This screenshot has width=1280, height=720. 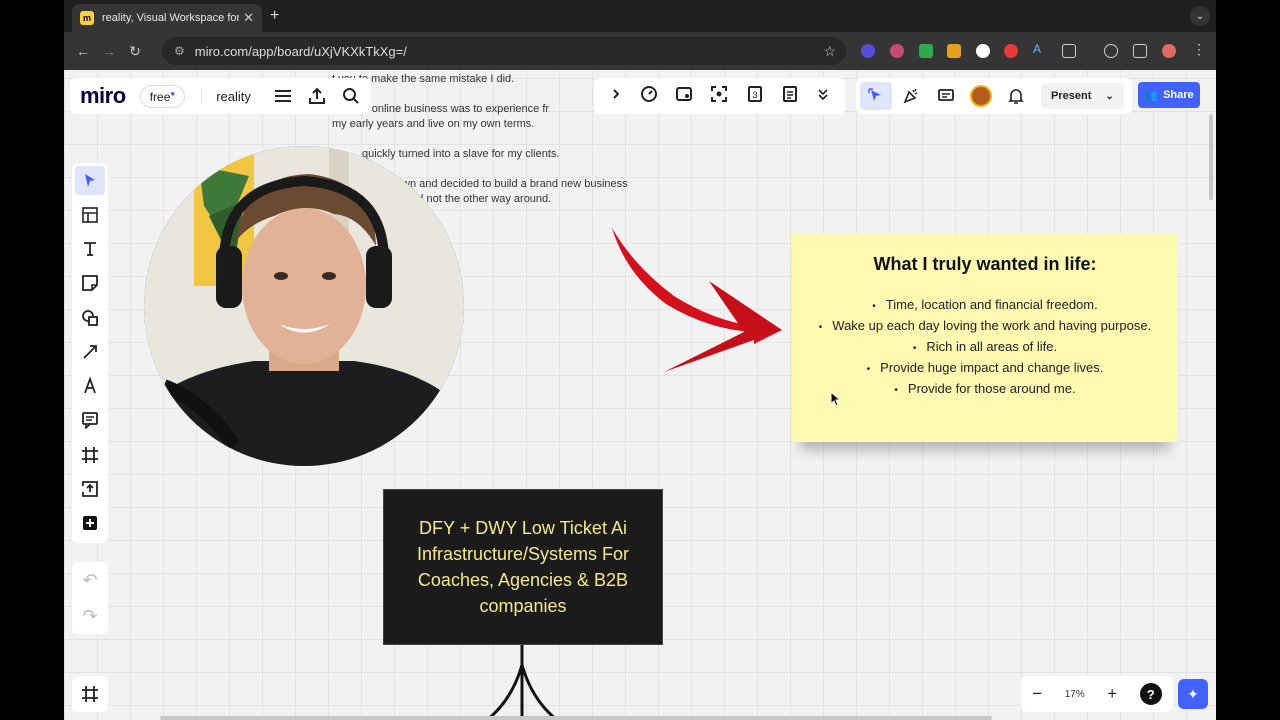 What do you see at coordinates (87, 18) in the screenshot?
I see `miro-favicon-icon: m` at bounding box center [87, 18].